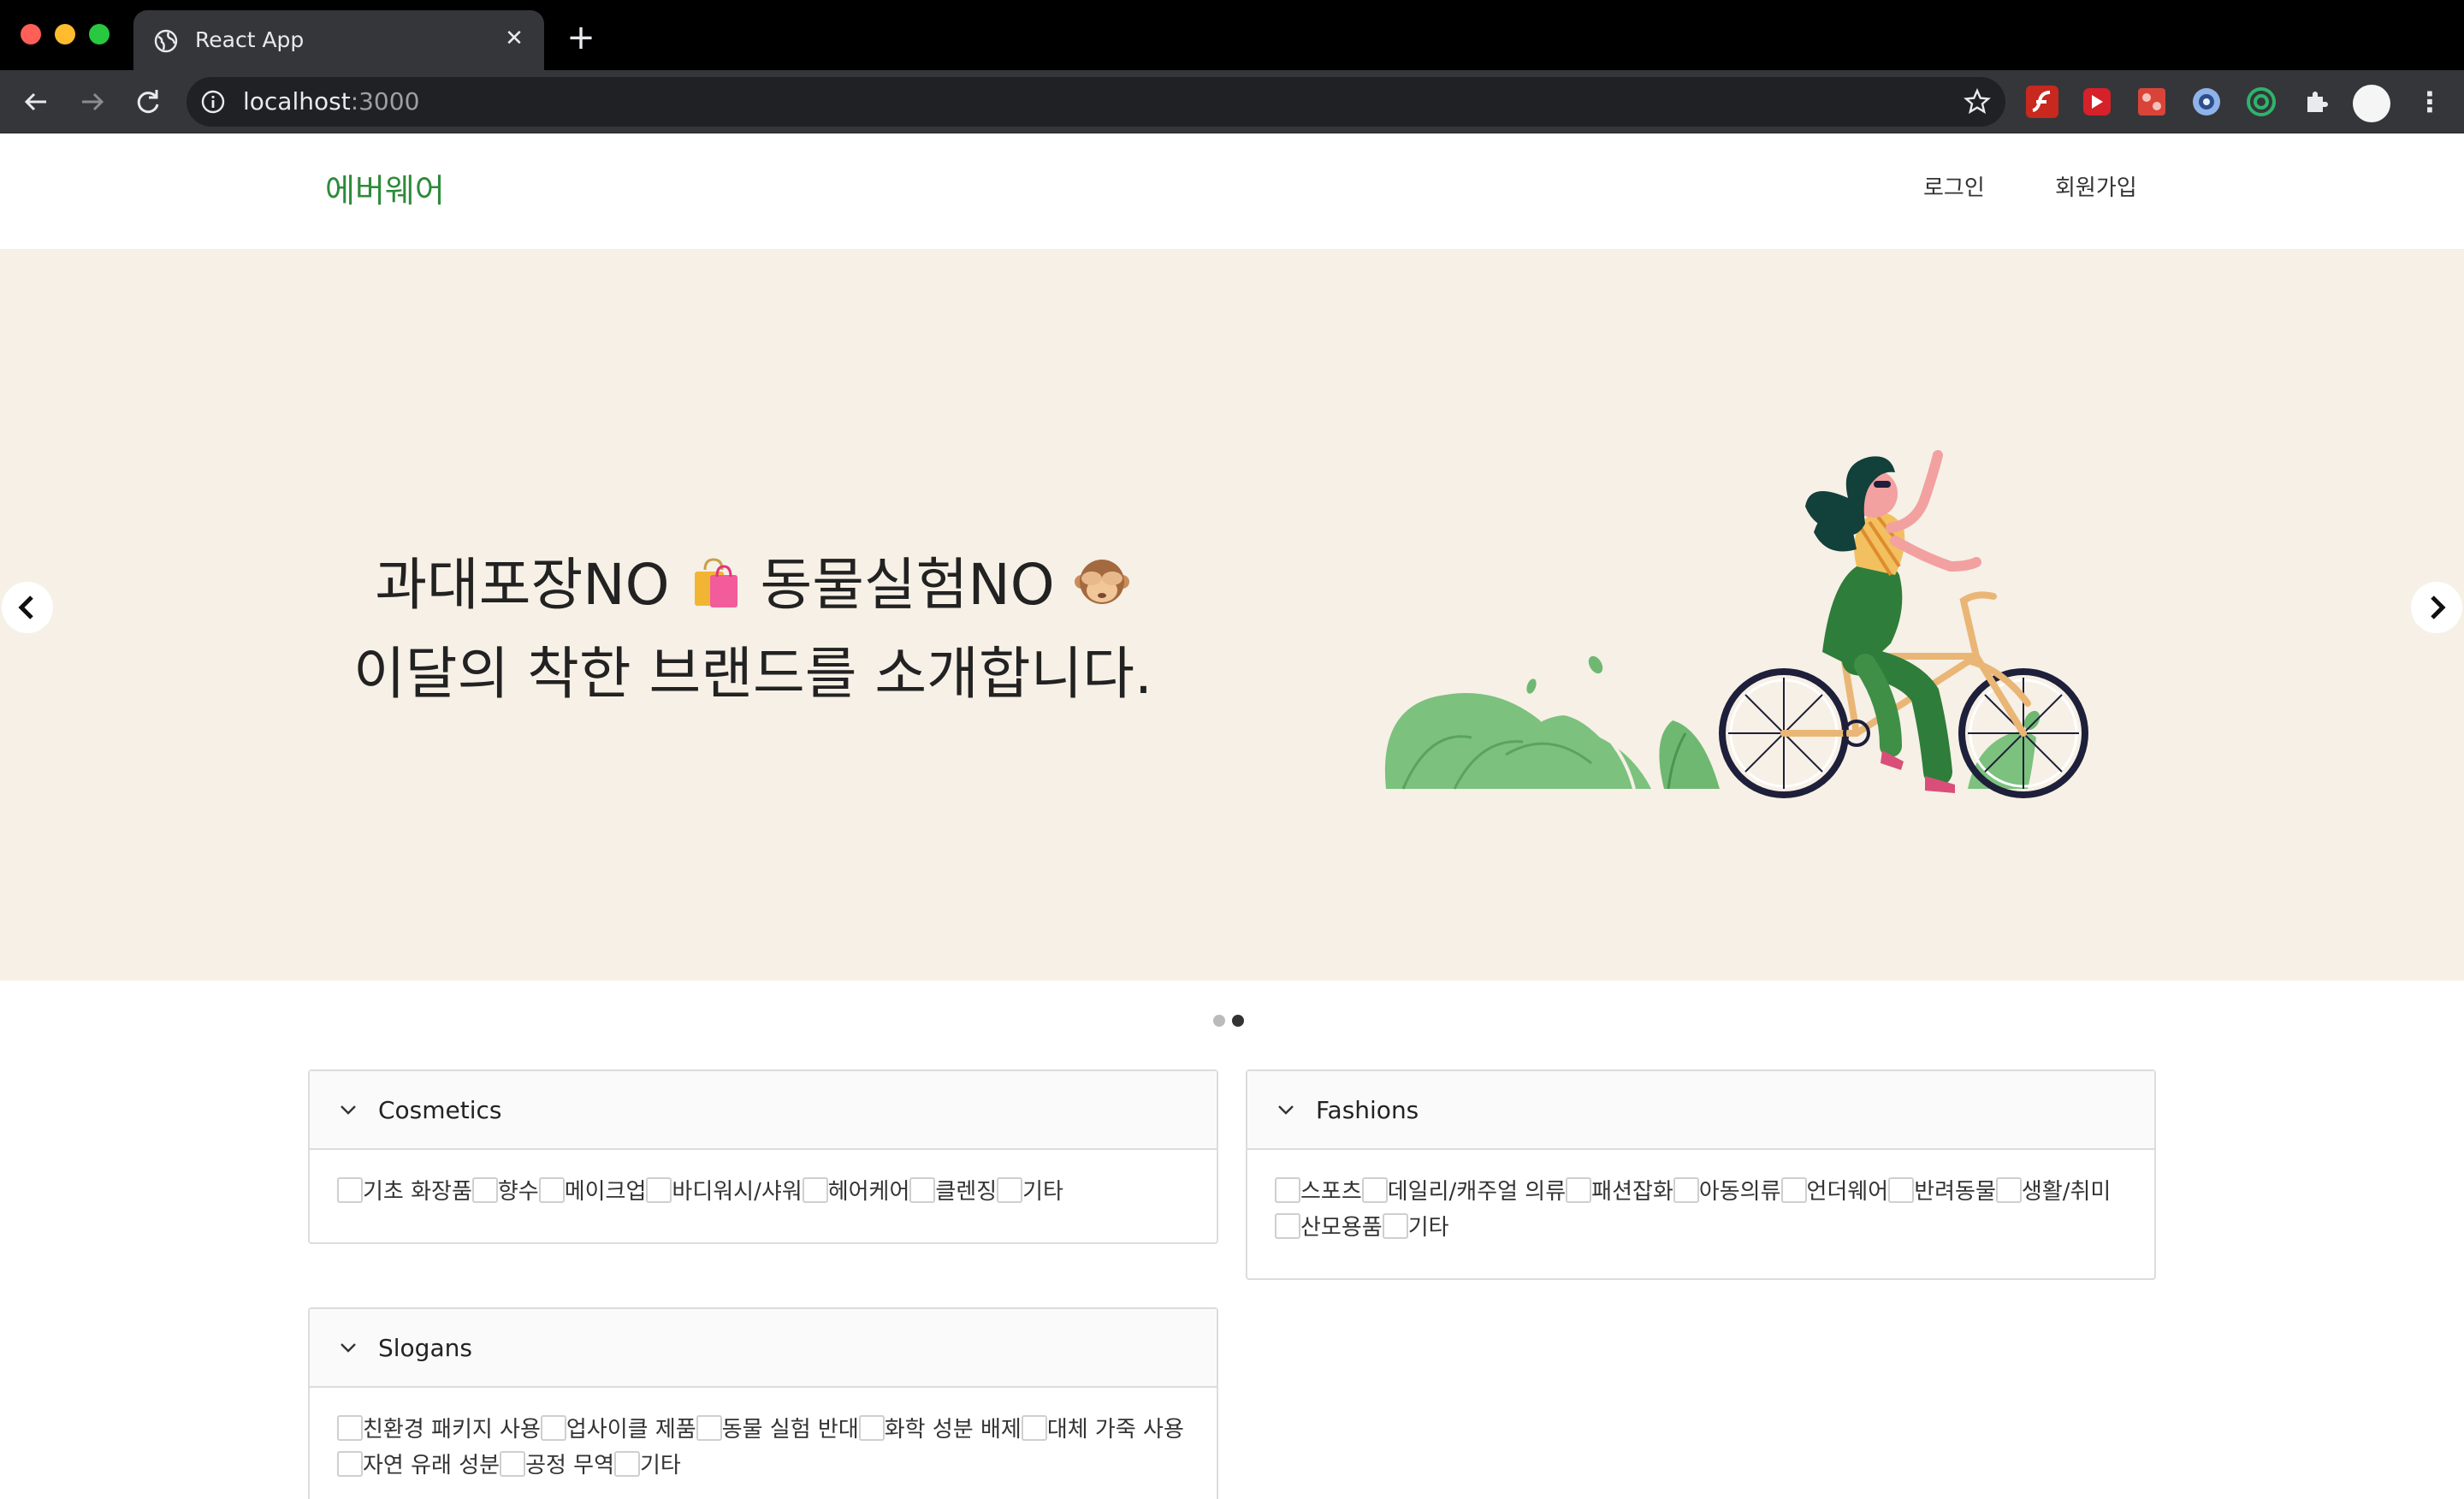 This screenshot has height=1499, width=2464. What do you see at coordinates (250, 39) in the screenshot?
I see `tab-title: React App` at bounding box center [250, 39].